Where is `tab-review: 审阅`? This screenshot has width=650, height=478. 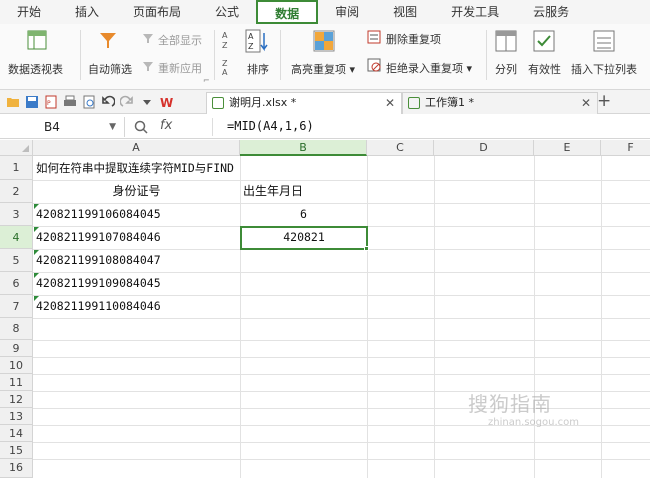 tab-review: 审阅 is located at coordinates (347, 12).